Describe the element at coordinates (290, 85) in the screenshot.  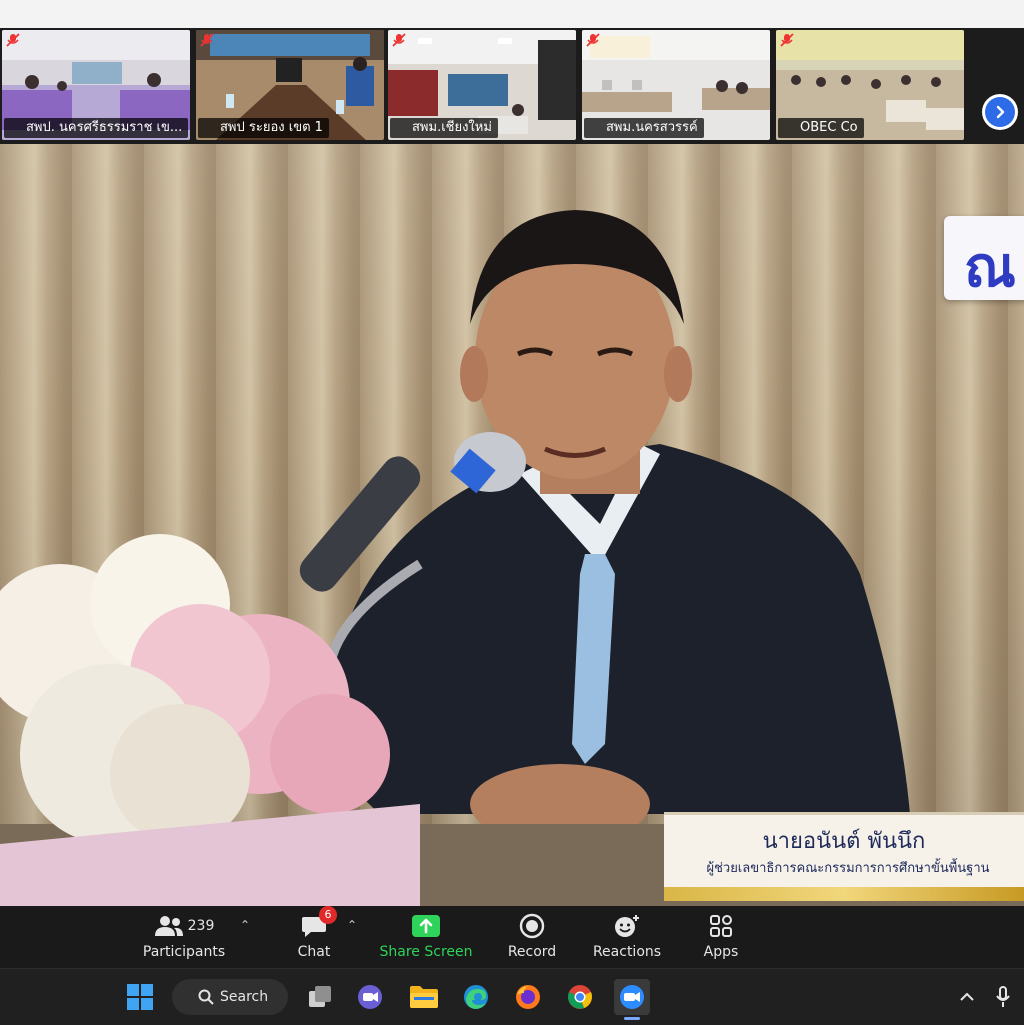
I see `participant-thumbnail: สพป ระยอง เขต 1` at that location.